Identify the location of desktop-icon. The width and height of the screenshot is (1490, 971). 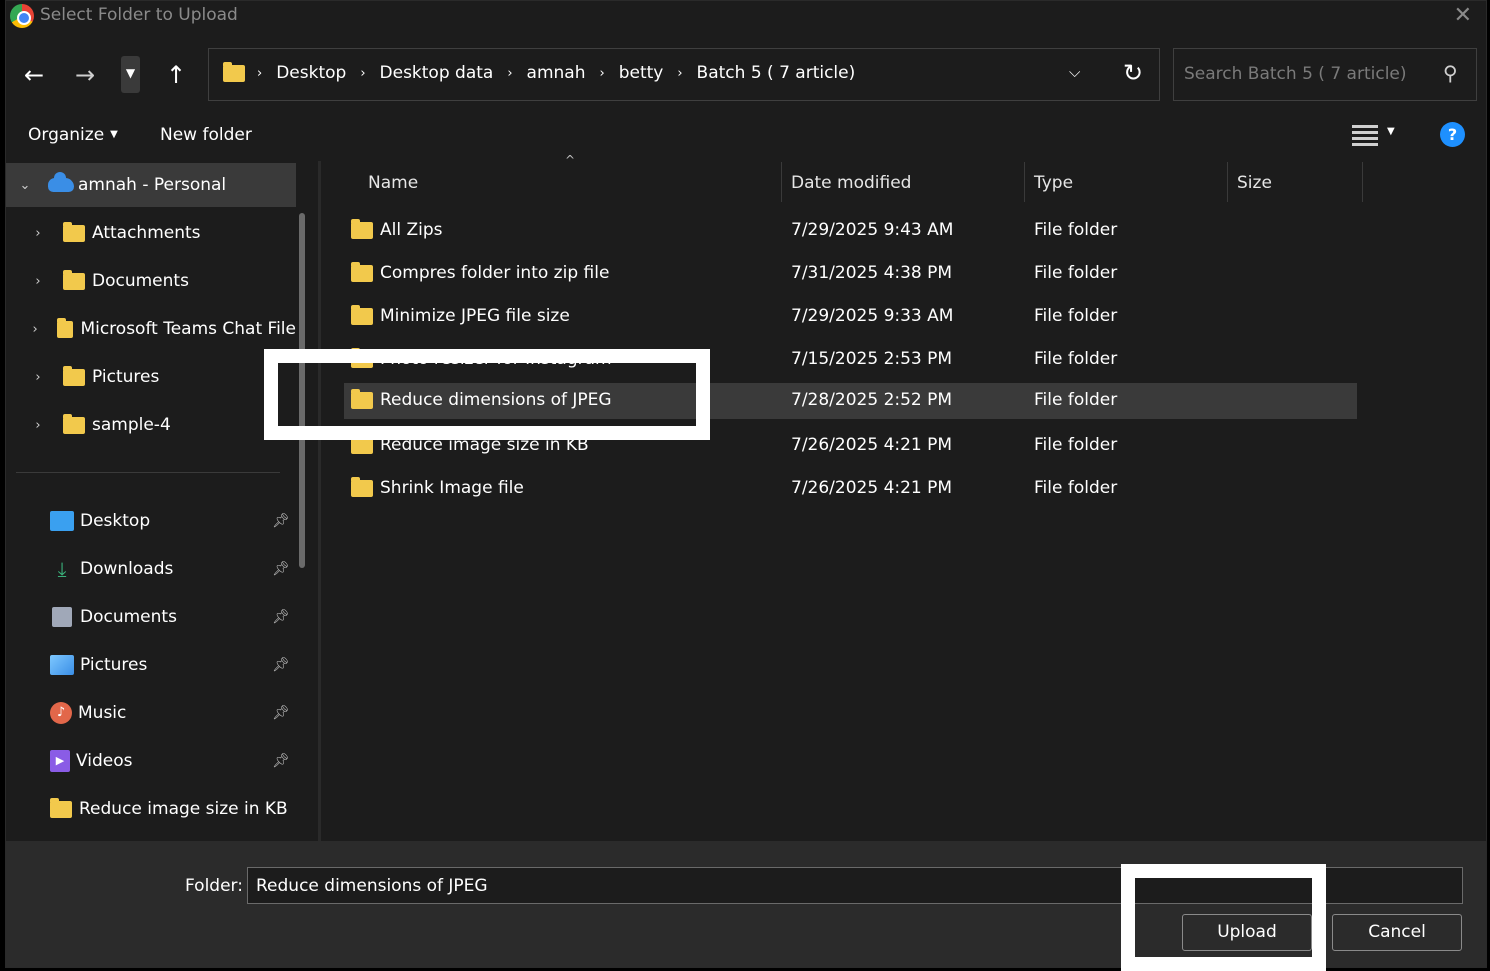
(62, 521).